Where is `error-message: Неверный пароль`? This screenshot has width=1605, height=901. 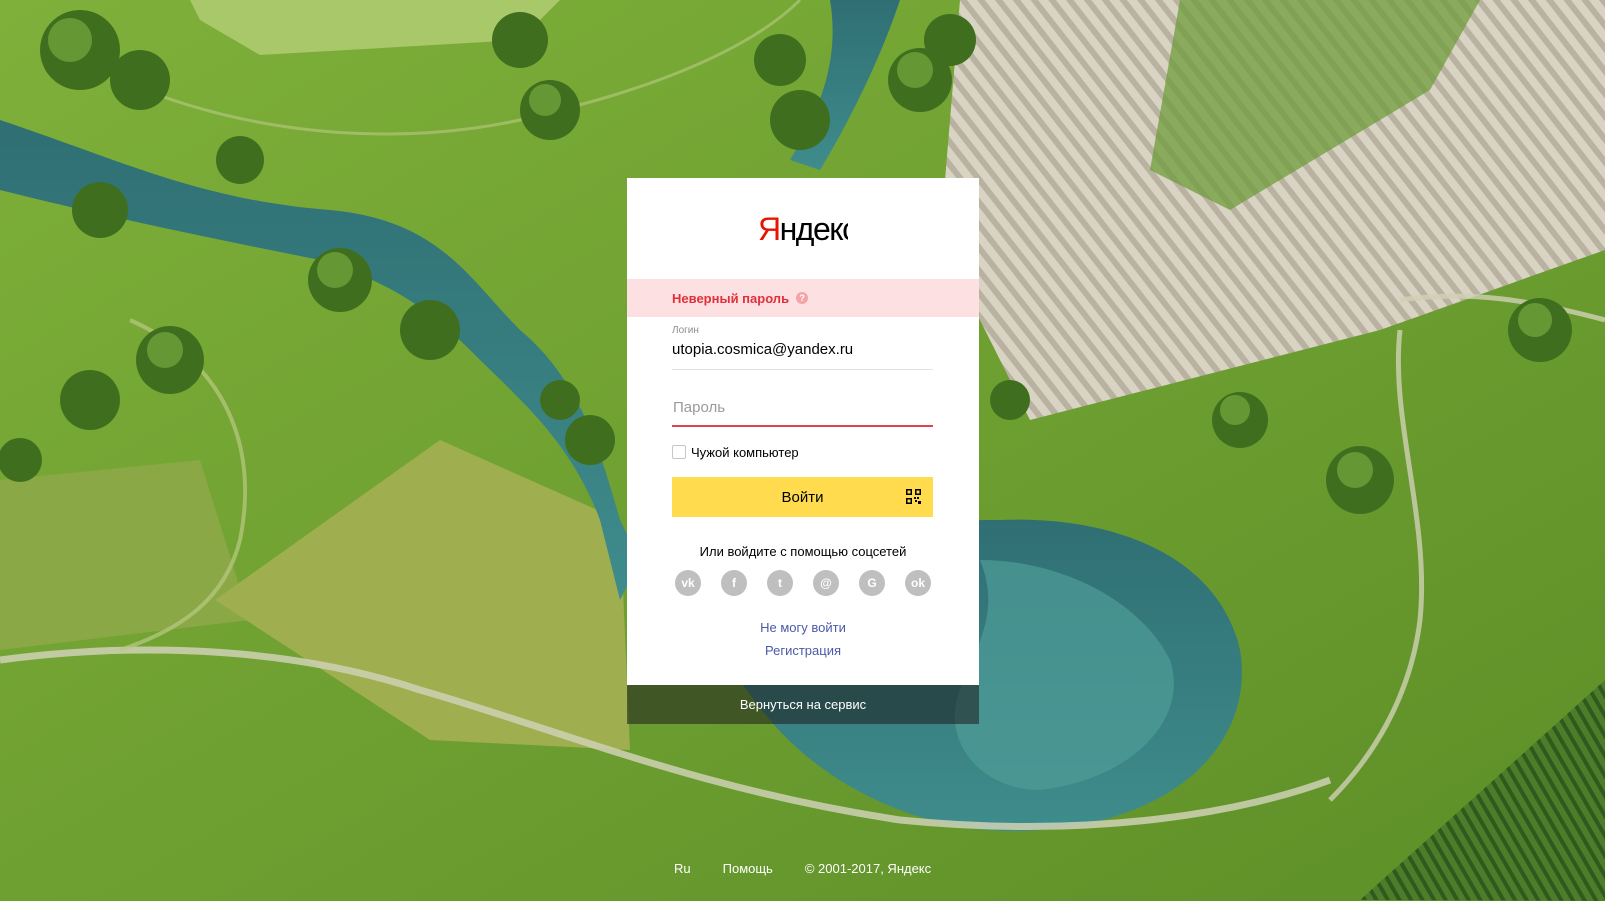 error-message: Неверный пароль is located at coordinates (731, 298).